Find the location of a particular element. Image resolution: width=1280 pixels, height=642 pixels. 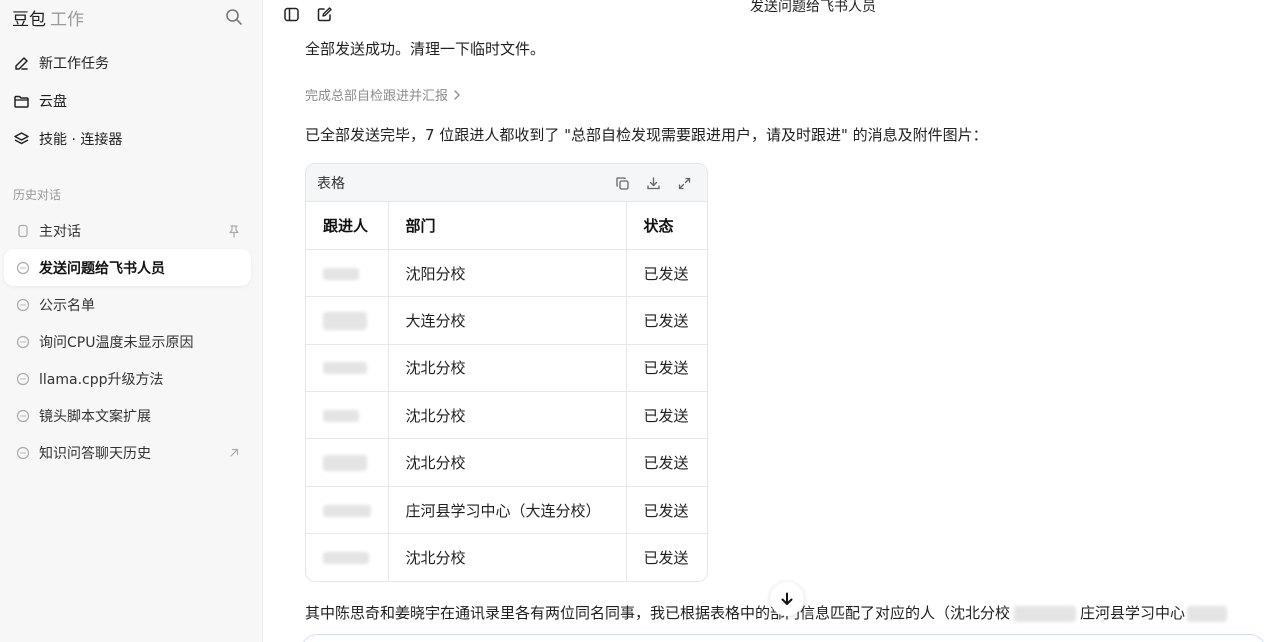

message-text: 全部发送成功。清理一下临时文件。 is located at coordinates (425, 49).